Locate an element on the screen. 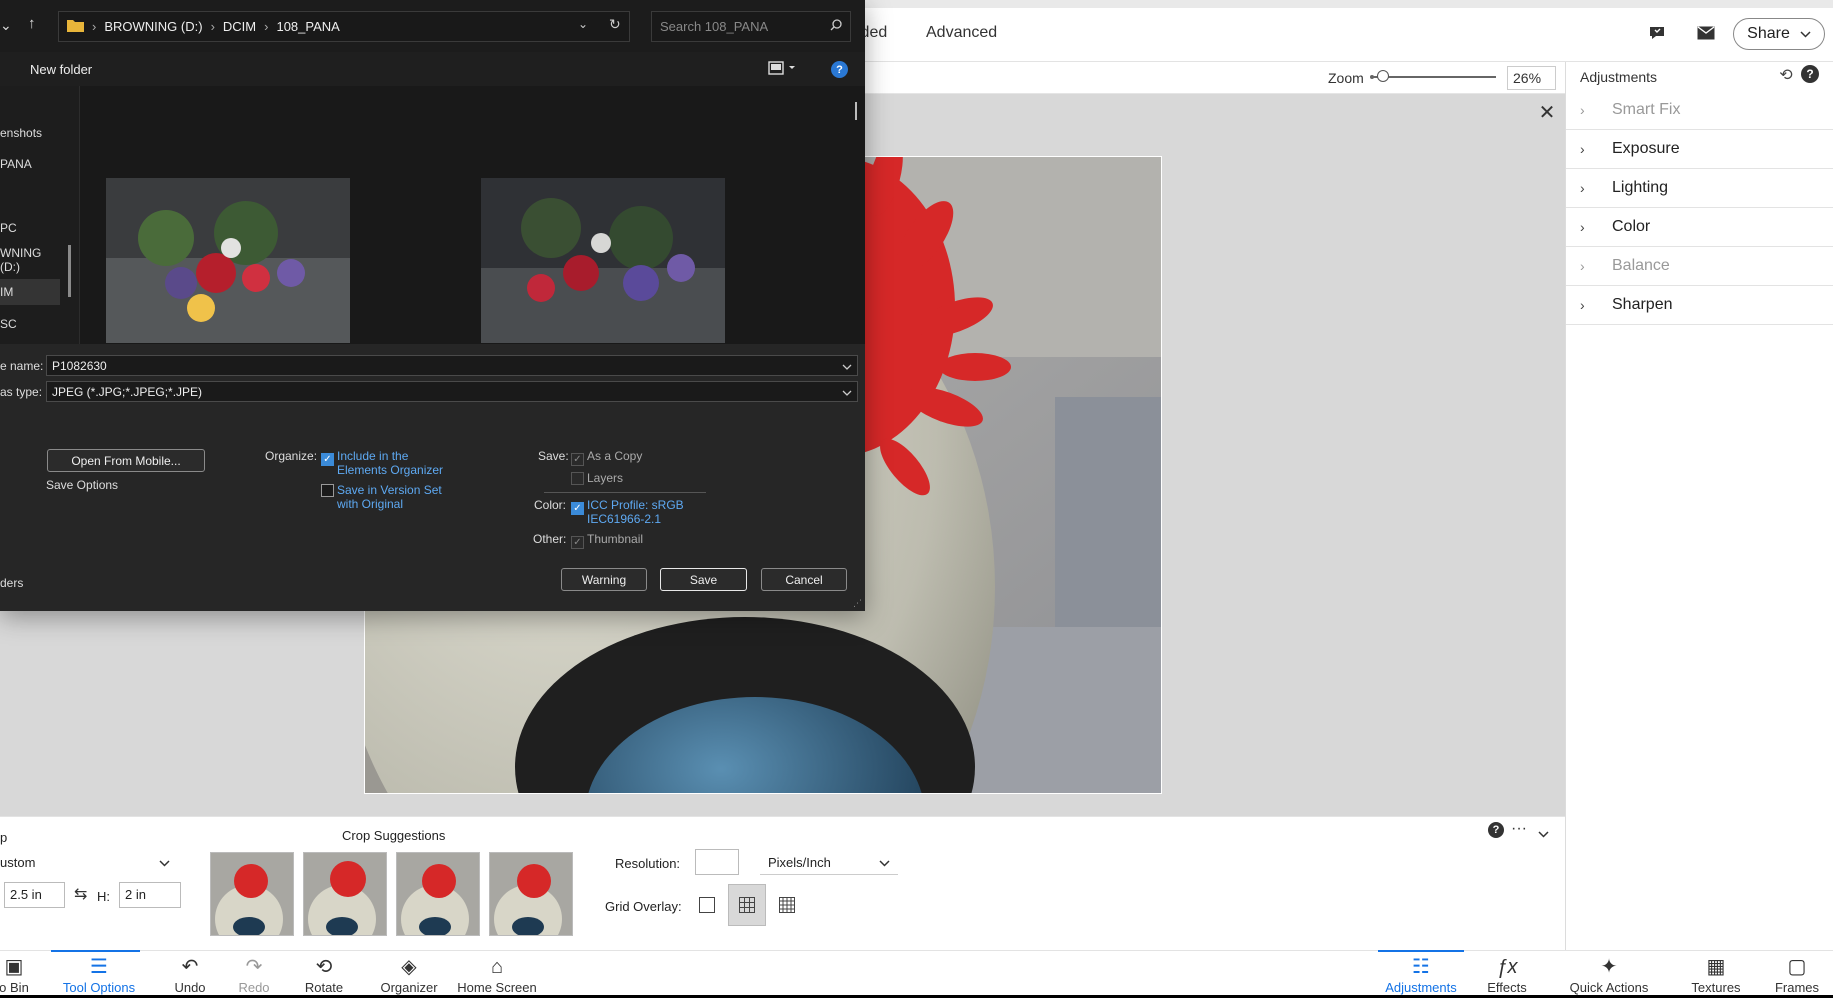 This screenshot has width=1833, height=998. new-folder-button: New folder is located at coordinates (61, 69).